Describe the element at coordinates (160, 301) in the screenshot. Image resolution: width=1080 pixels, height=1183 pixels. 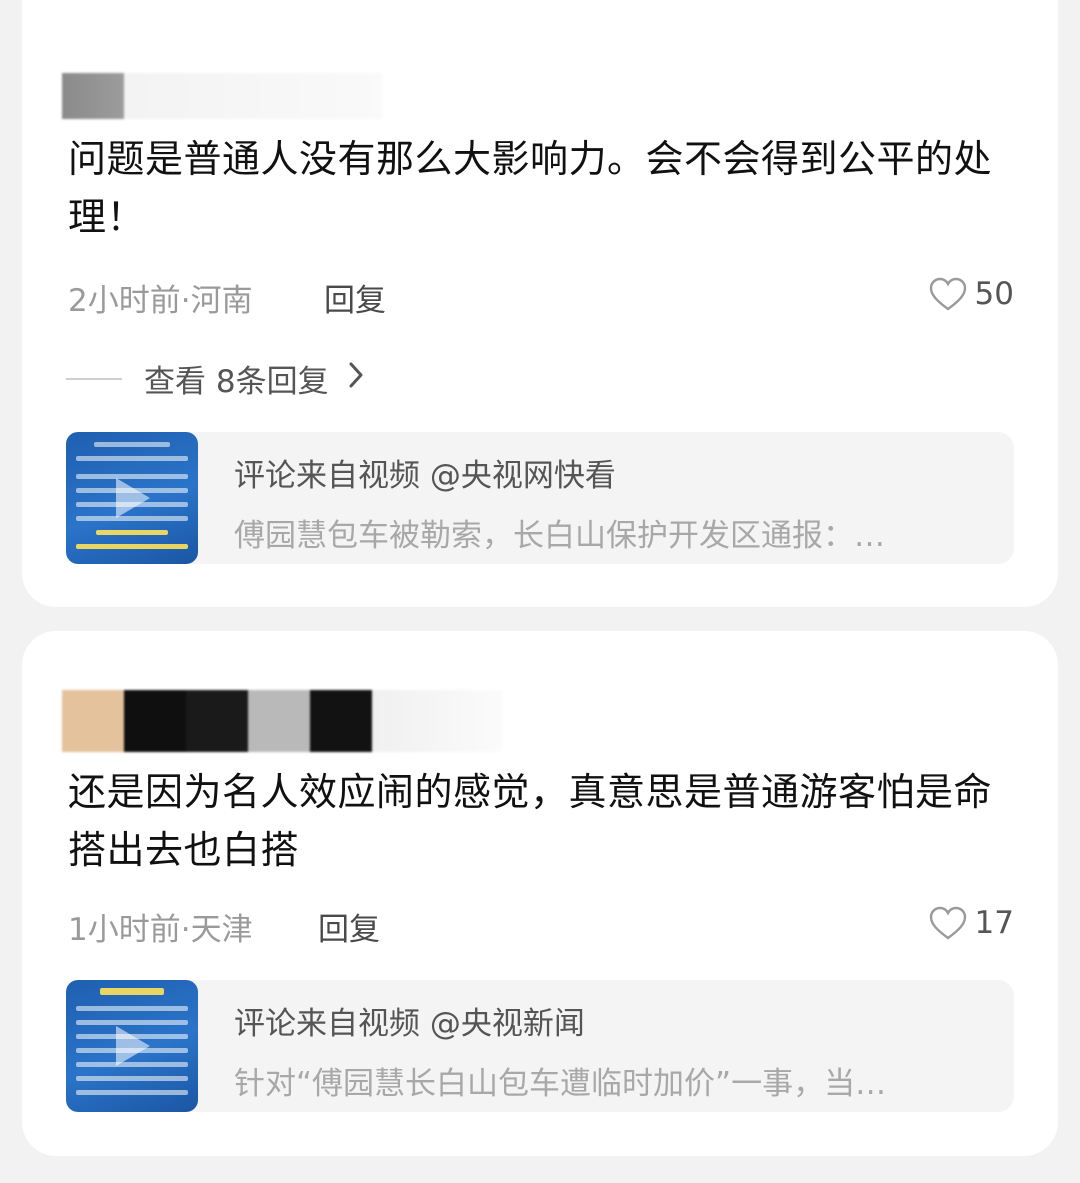
I see `comment-time-location: 2小时前·河南` at that location.